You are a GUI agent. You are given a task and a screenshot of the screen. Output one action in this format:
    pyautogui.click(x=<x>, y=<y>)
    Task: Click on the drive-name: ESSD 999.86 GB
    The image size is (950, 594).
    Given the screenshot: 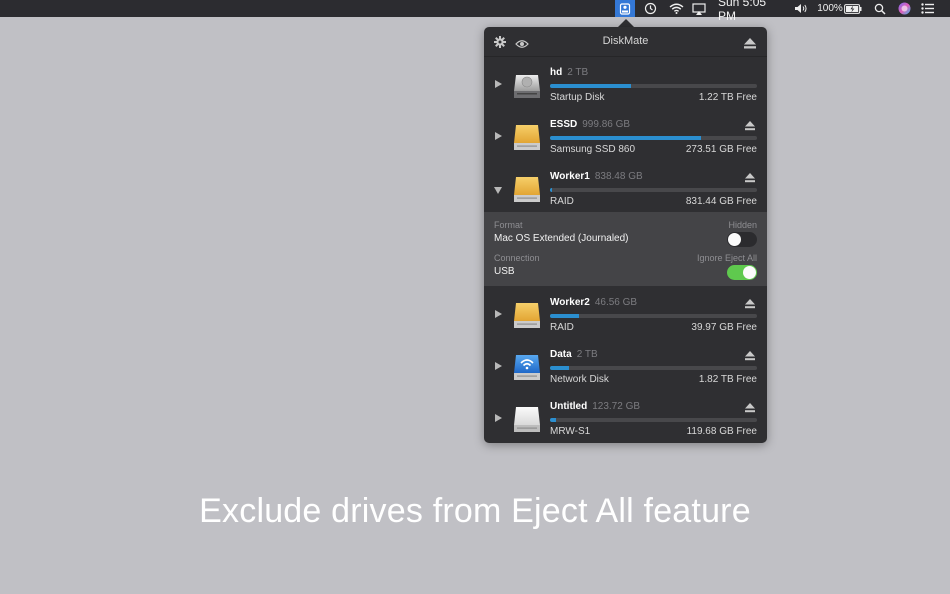 What is the action you would take?
    pyautogui.click(x=590, y=124)
    